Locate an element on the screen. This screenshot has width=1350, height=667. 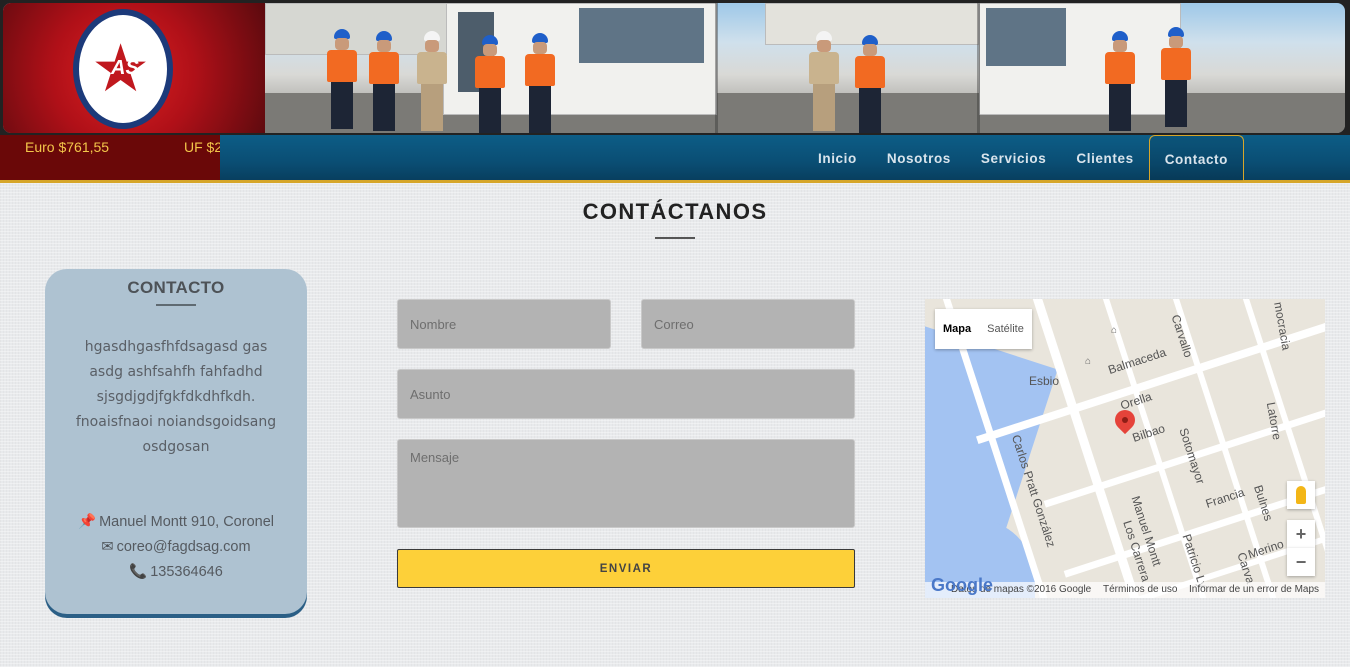
envelope-icon: ✉ is located at coordinates (107, 547).